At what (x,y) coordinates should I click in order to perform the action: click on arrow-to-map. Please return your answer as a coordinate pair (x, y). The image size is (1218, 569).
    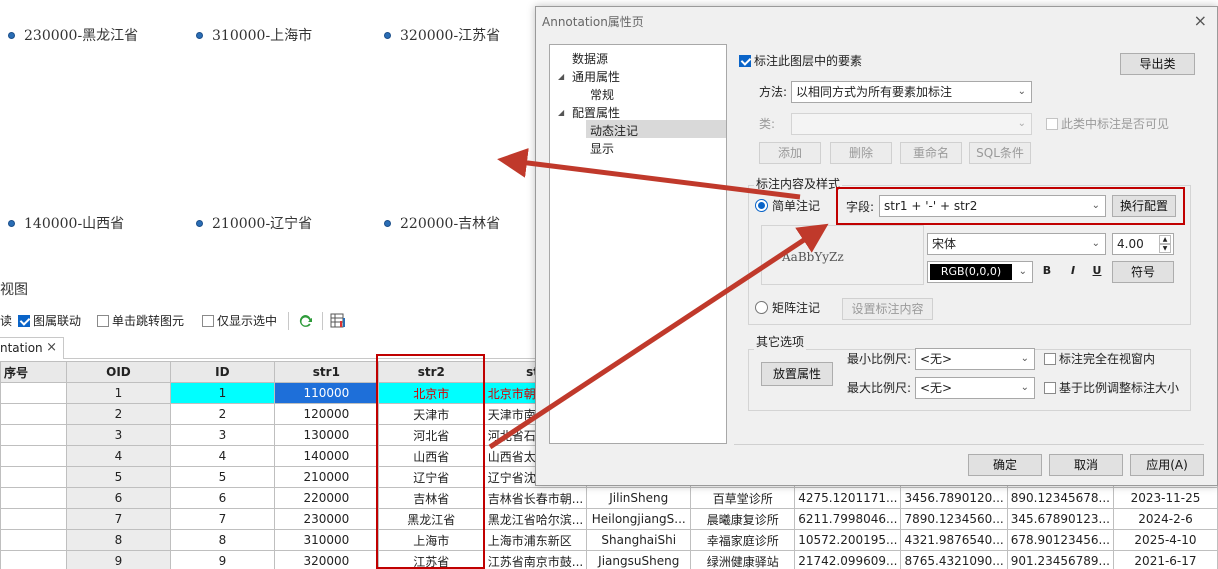
    Looking at the image, I should click on (649, 173).